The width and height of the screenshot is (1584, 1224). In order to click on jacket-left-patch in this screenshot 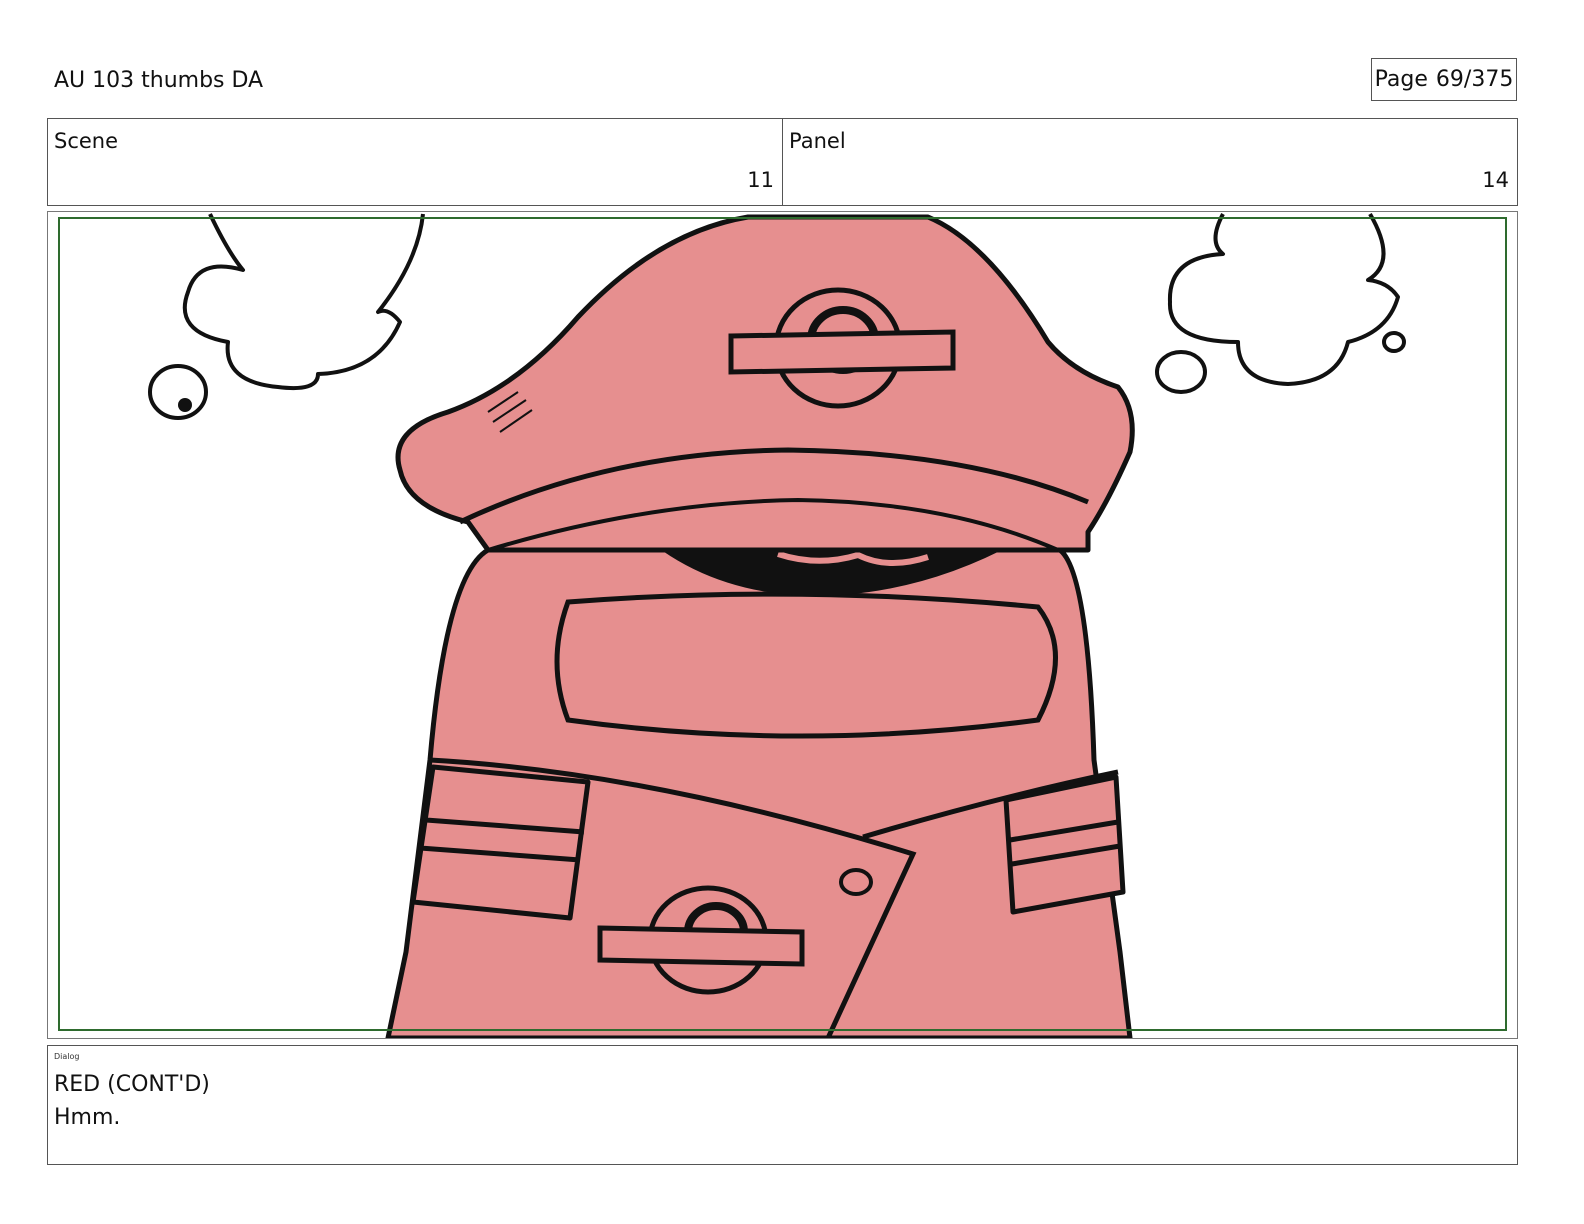, I will do `click(500, 842)`.